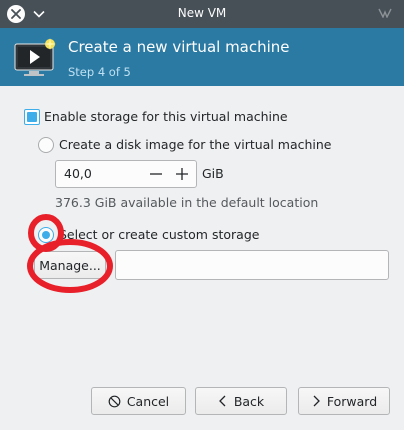 The image size is (404, 430). I want to click on window-title: New VM, so click(202, 13).